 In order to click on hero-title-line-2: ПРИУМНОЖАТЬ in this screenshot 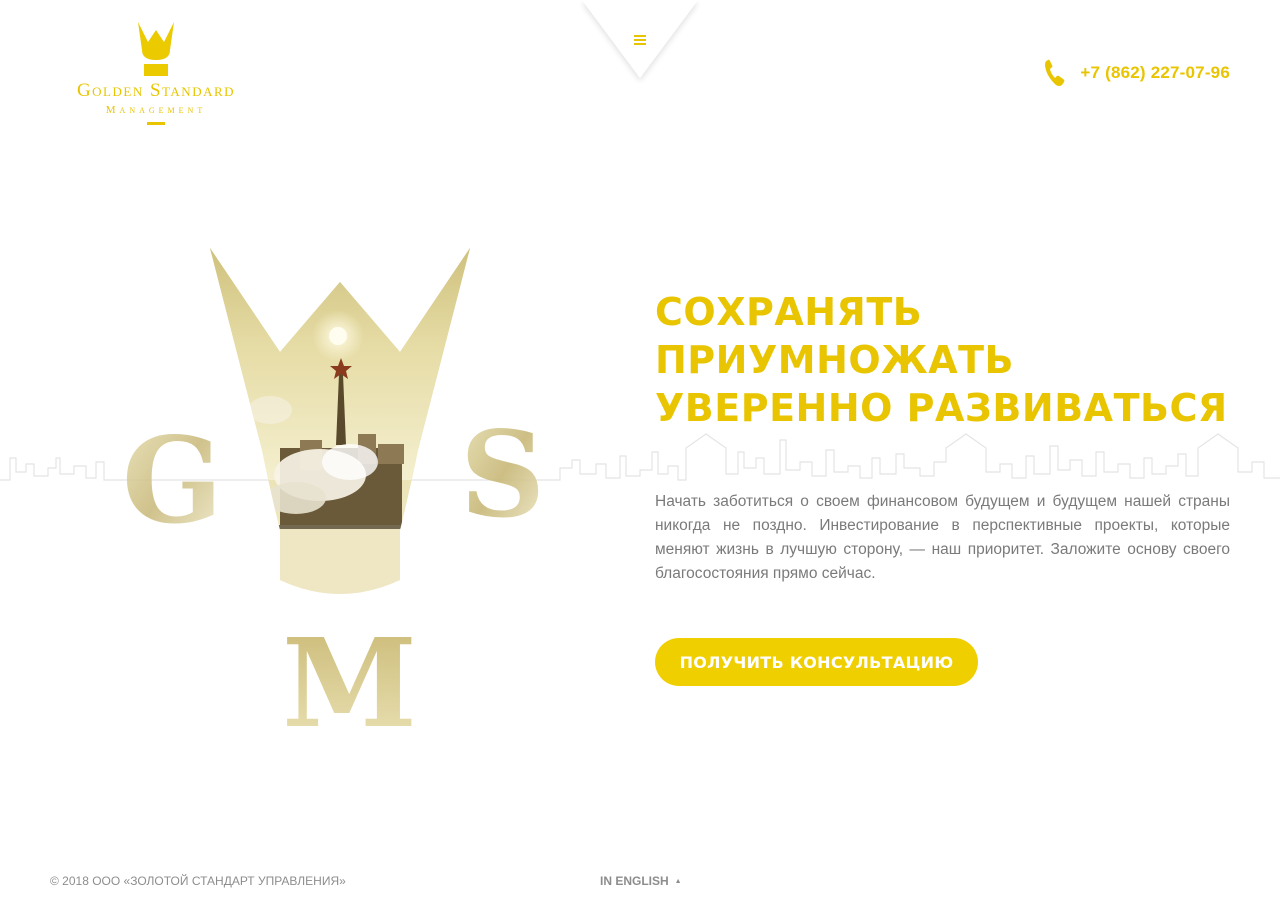, I will do `click(834, 360)`.